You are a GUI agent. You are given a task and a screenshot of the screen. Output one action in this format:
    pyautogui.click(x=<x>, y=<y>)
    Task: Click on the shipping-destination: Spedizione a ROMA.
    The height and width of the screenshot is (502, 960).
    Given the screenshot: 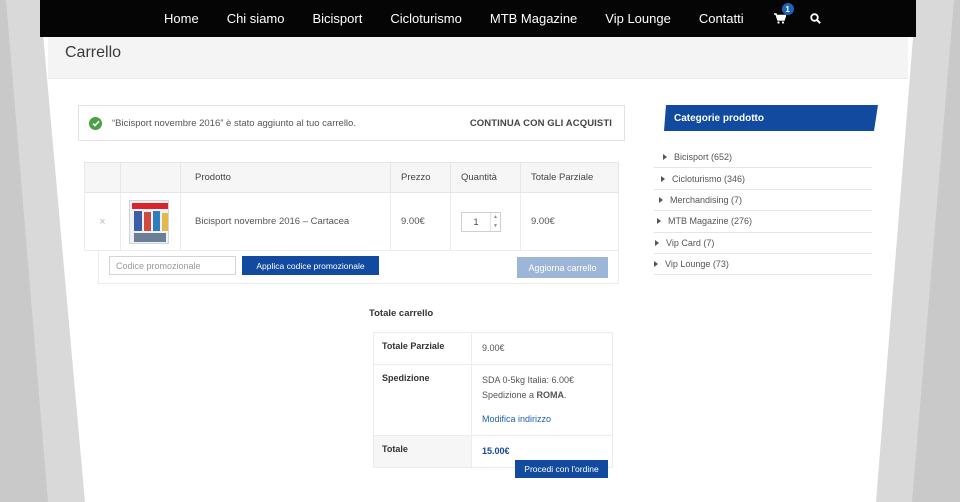 What is the action you would take?
    pyautogui.click(x=542, y=395)
    